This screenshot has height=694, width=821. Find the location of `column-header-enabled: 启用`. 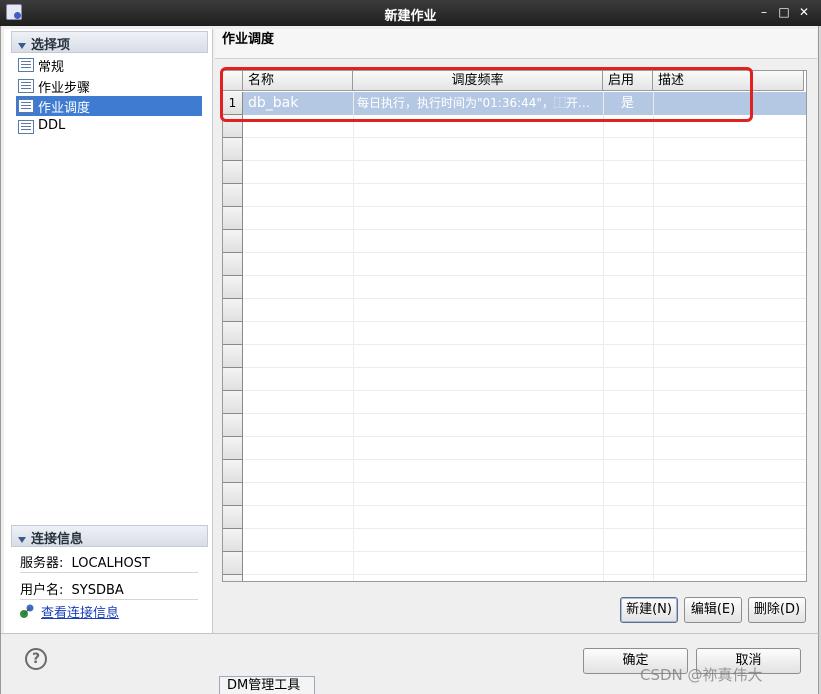

column-header-enabled: 启用 is located at coordinates (628, 81).